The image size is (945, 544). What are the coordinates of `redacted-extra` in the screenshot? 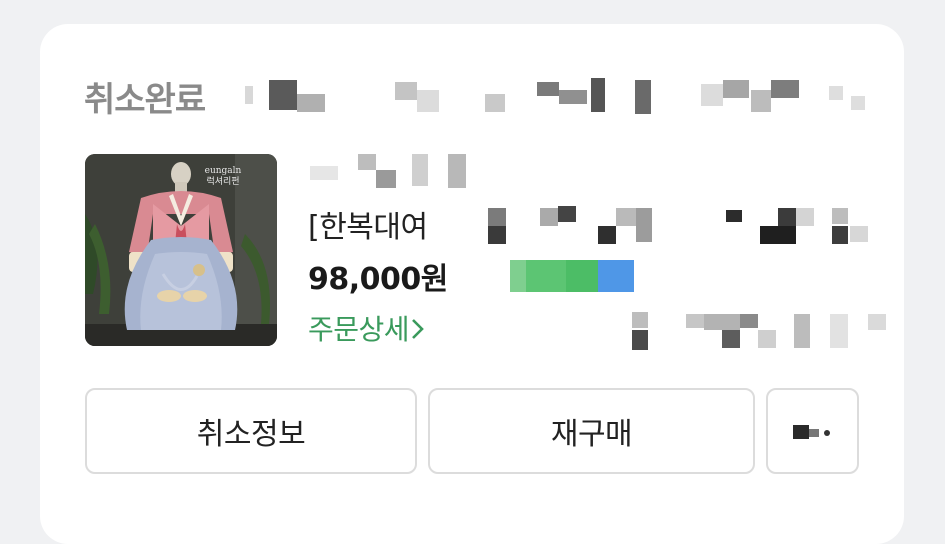 It's located at (764, 332).